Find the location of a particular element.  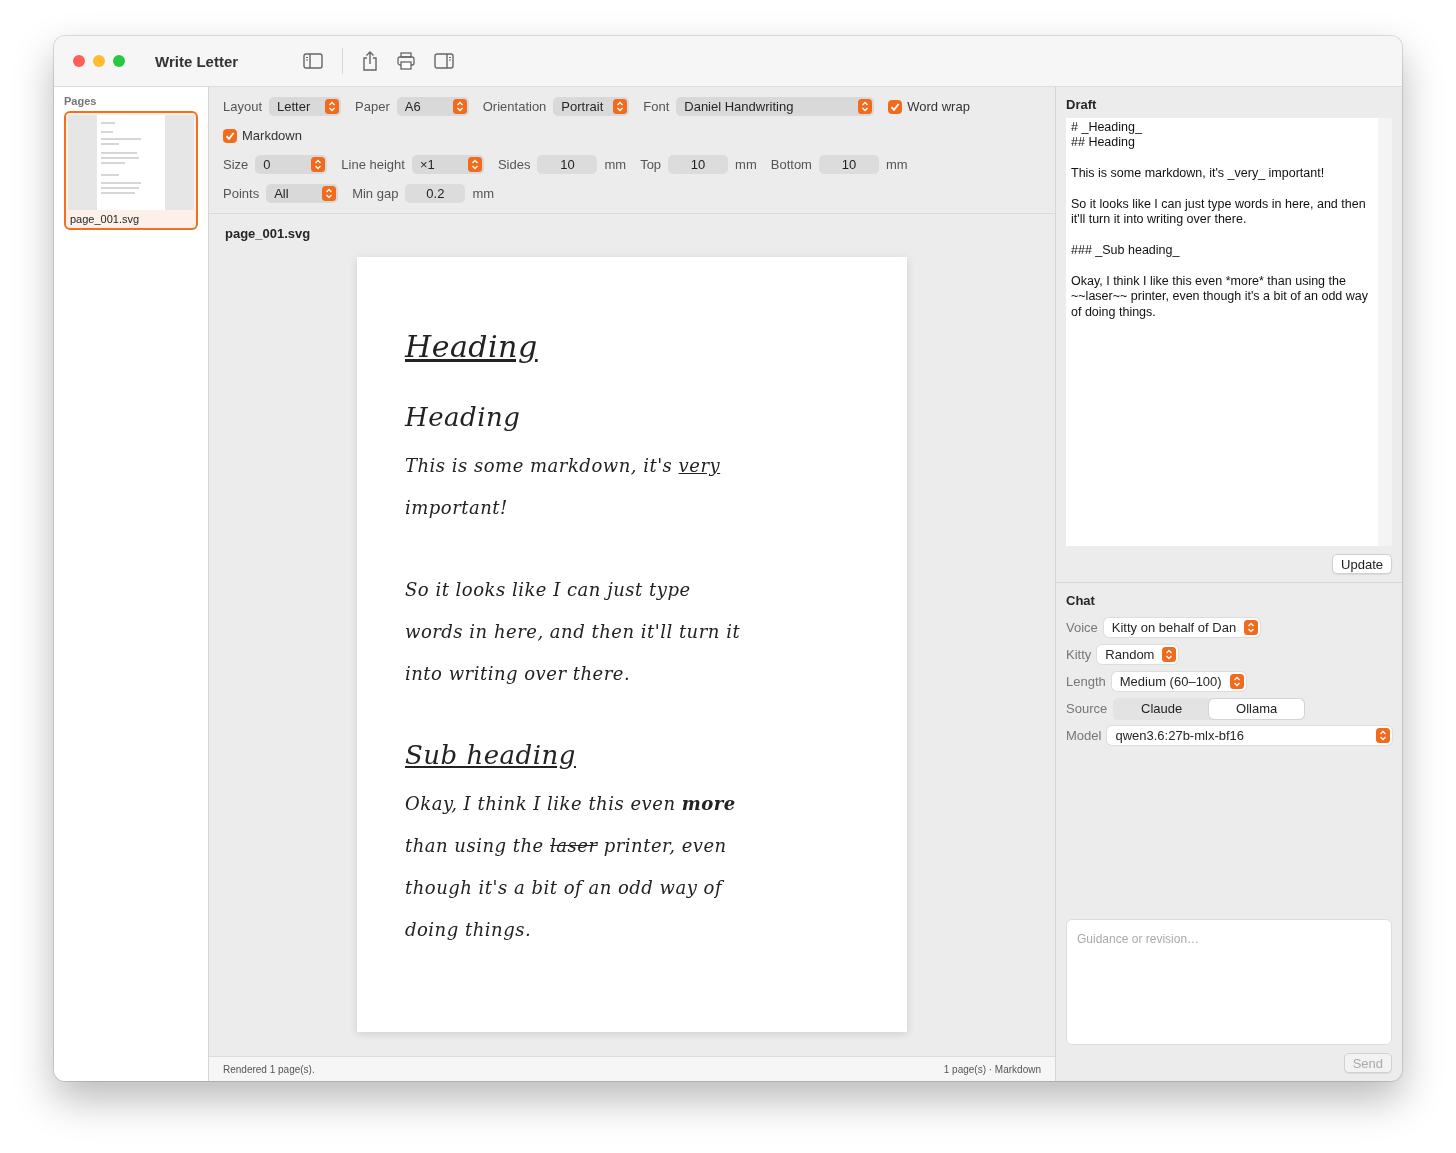

share-icon is located at coordinates (370, 61).